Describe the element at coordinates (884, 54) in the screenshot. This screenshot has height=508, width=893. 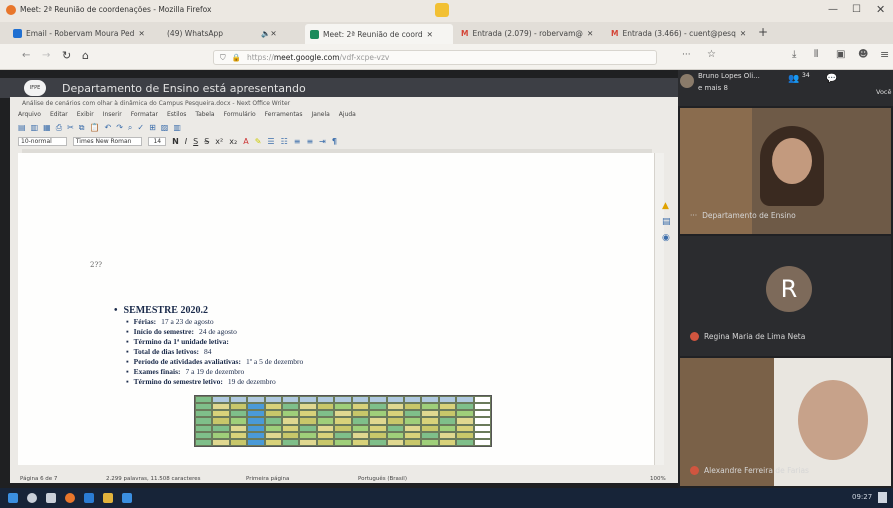
I see `menu-icon: ≡` at that location.